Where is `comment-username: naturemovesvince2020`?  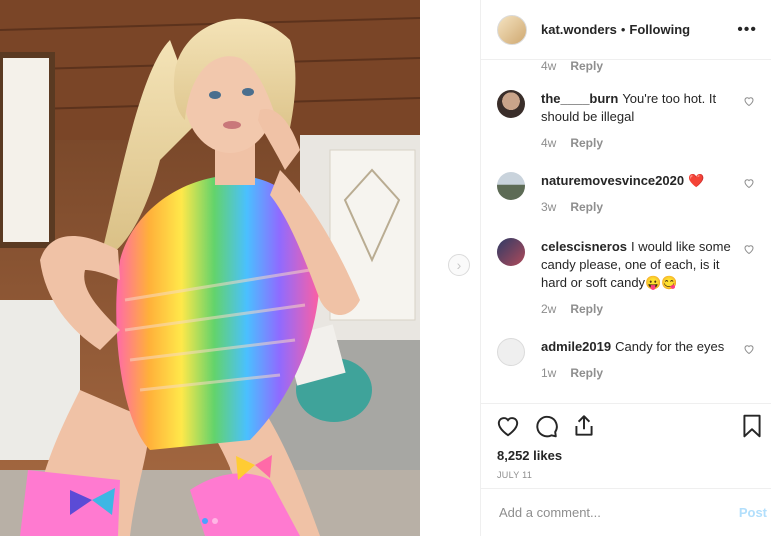
comment-username: naturemovesvince2020 is located at coordinates (612, 180).